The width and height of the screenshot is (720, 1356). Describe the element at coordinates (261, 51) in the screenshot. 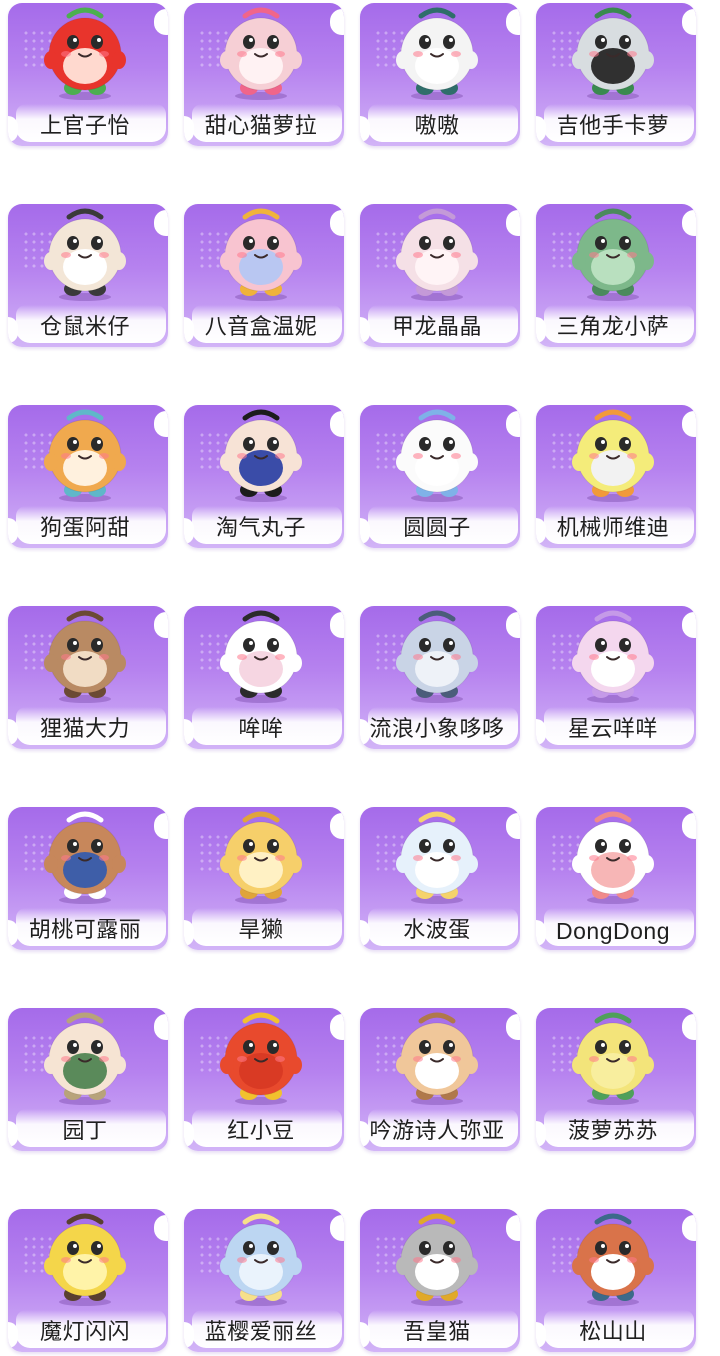

I see `pink-cat-character-icon` at that location.